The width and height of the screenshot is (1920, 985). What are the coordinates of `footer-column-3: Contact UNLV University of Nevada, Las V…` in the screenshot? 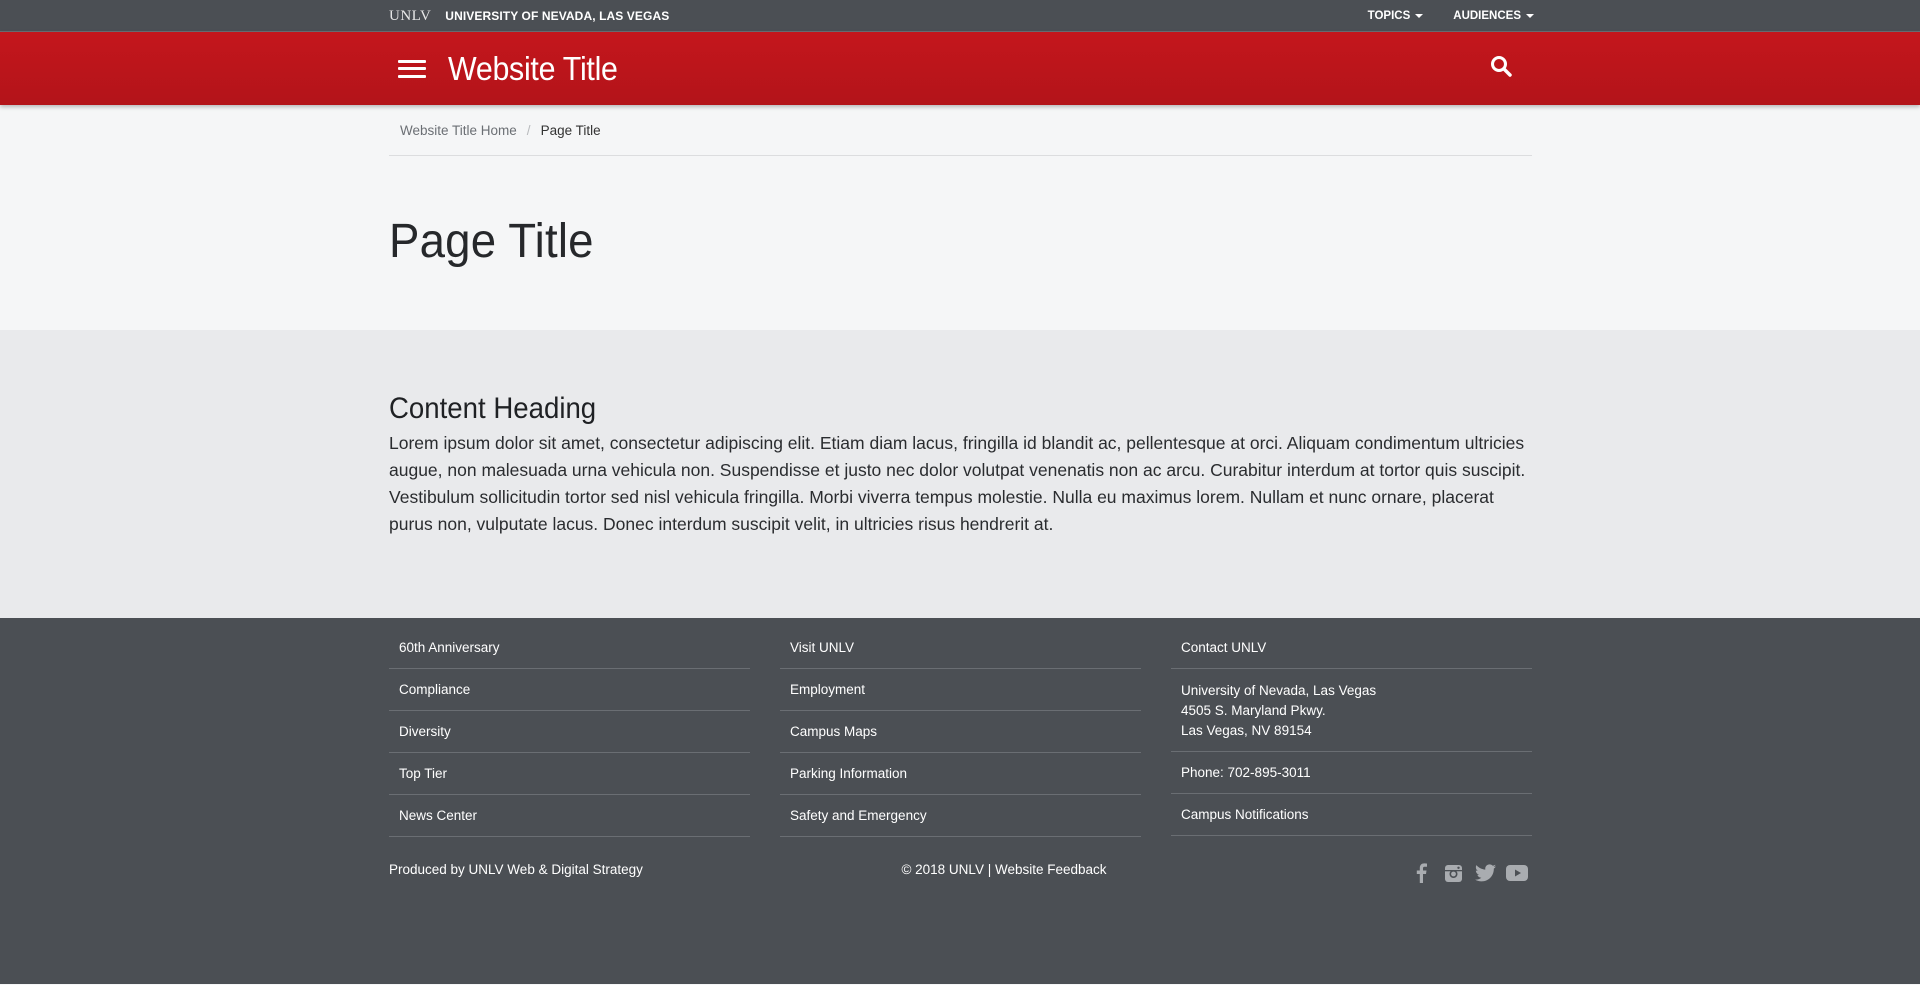 It's located at (1351, 732).